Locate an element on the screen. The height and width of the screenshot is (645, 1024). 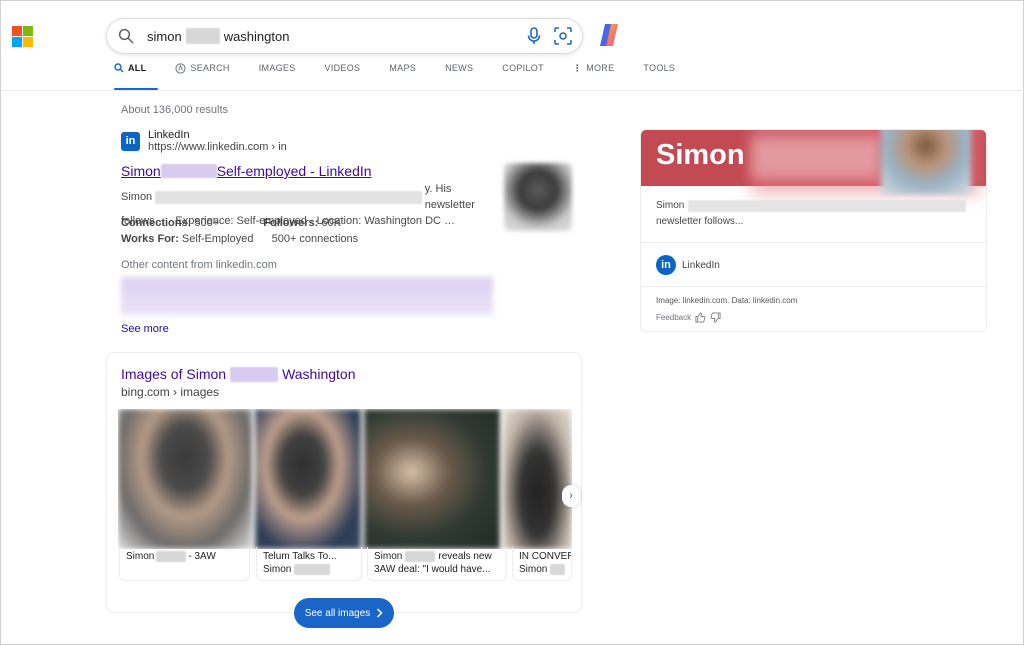
logo-square-green is located at coordinates (28, 31).